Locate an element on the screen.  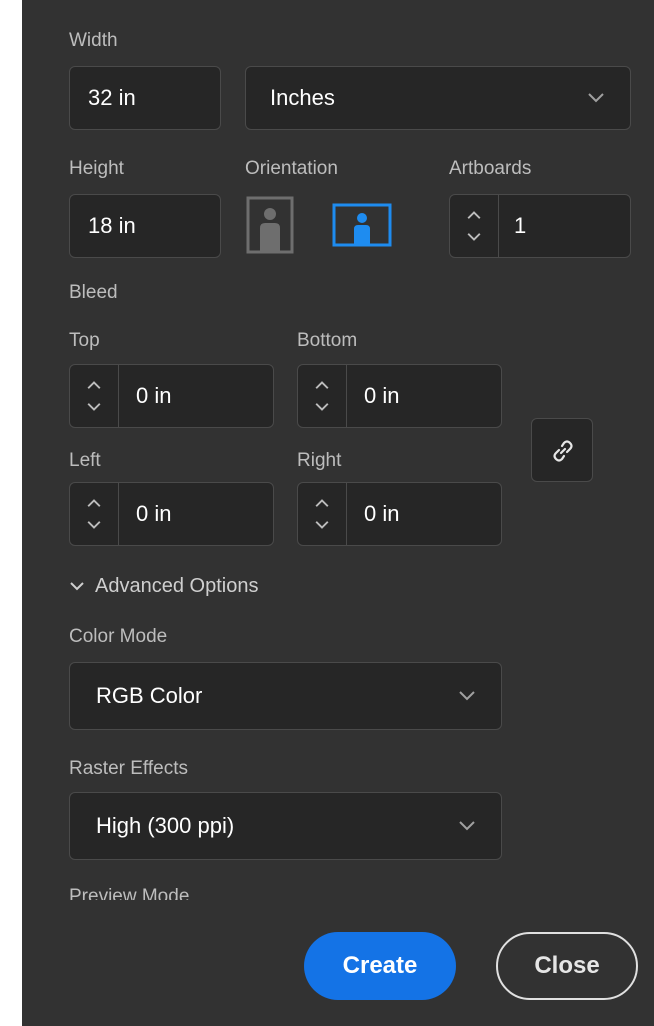
link-bleed-button is located at coordinates (562, 450).